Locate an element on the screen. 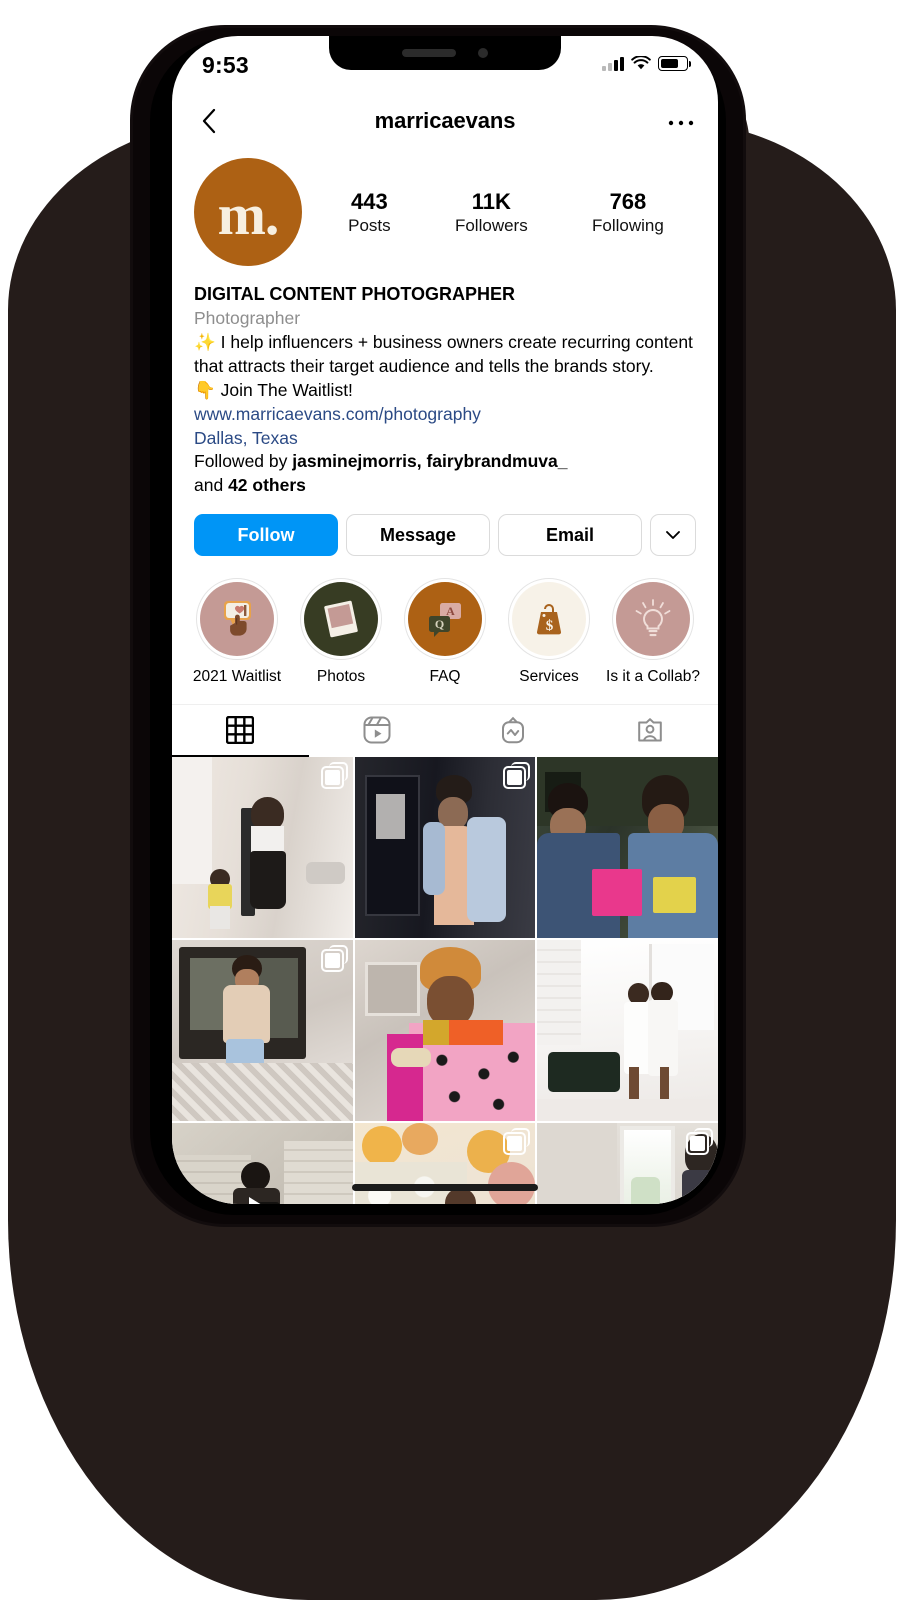 This screenshot has height=1600, width=904. avatar: m. is located at coordinates (248, 212).